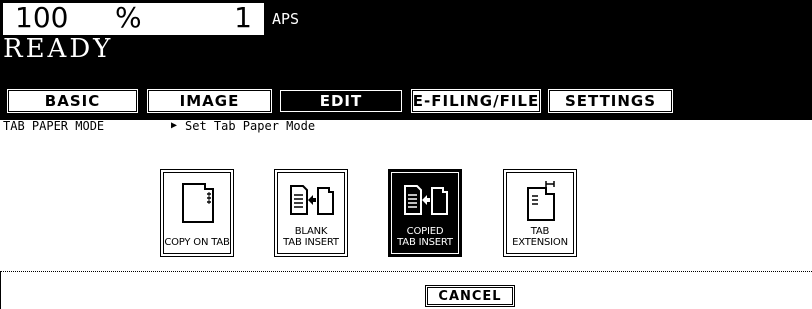 Image resolution: width=812 pixels, height=309 pixels. What do you see at coordinates (311, 231) in the screenshot?
I see `label-line-1: BLANK` at bounding box center [311, 231].